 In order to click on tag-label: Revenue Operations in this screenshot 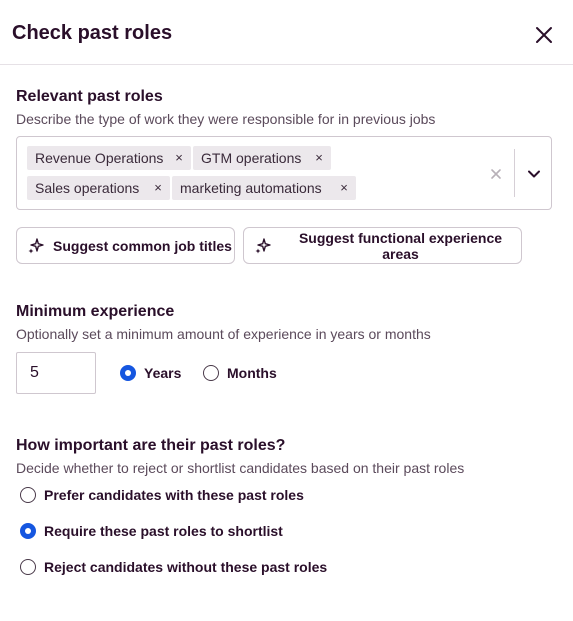, I will do `click(99, 158)`.